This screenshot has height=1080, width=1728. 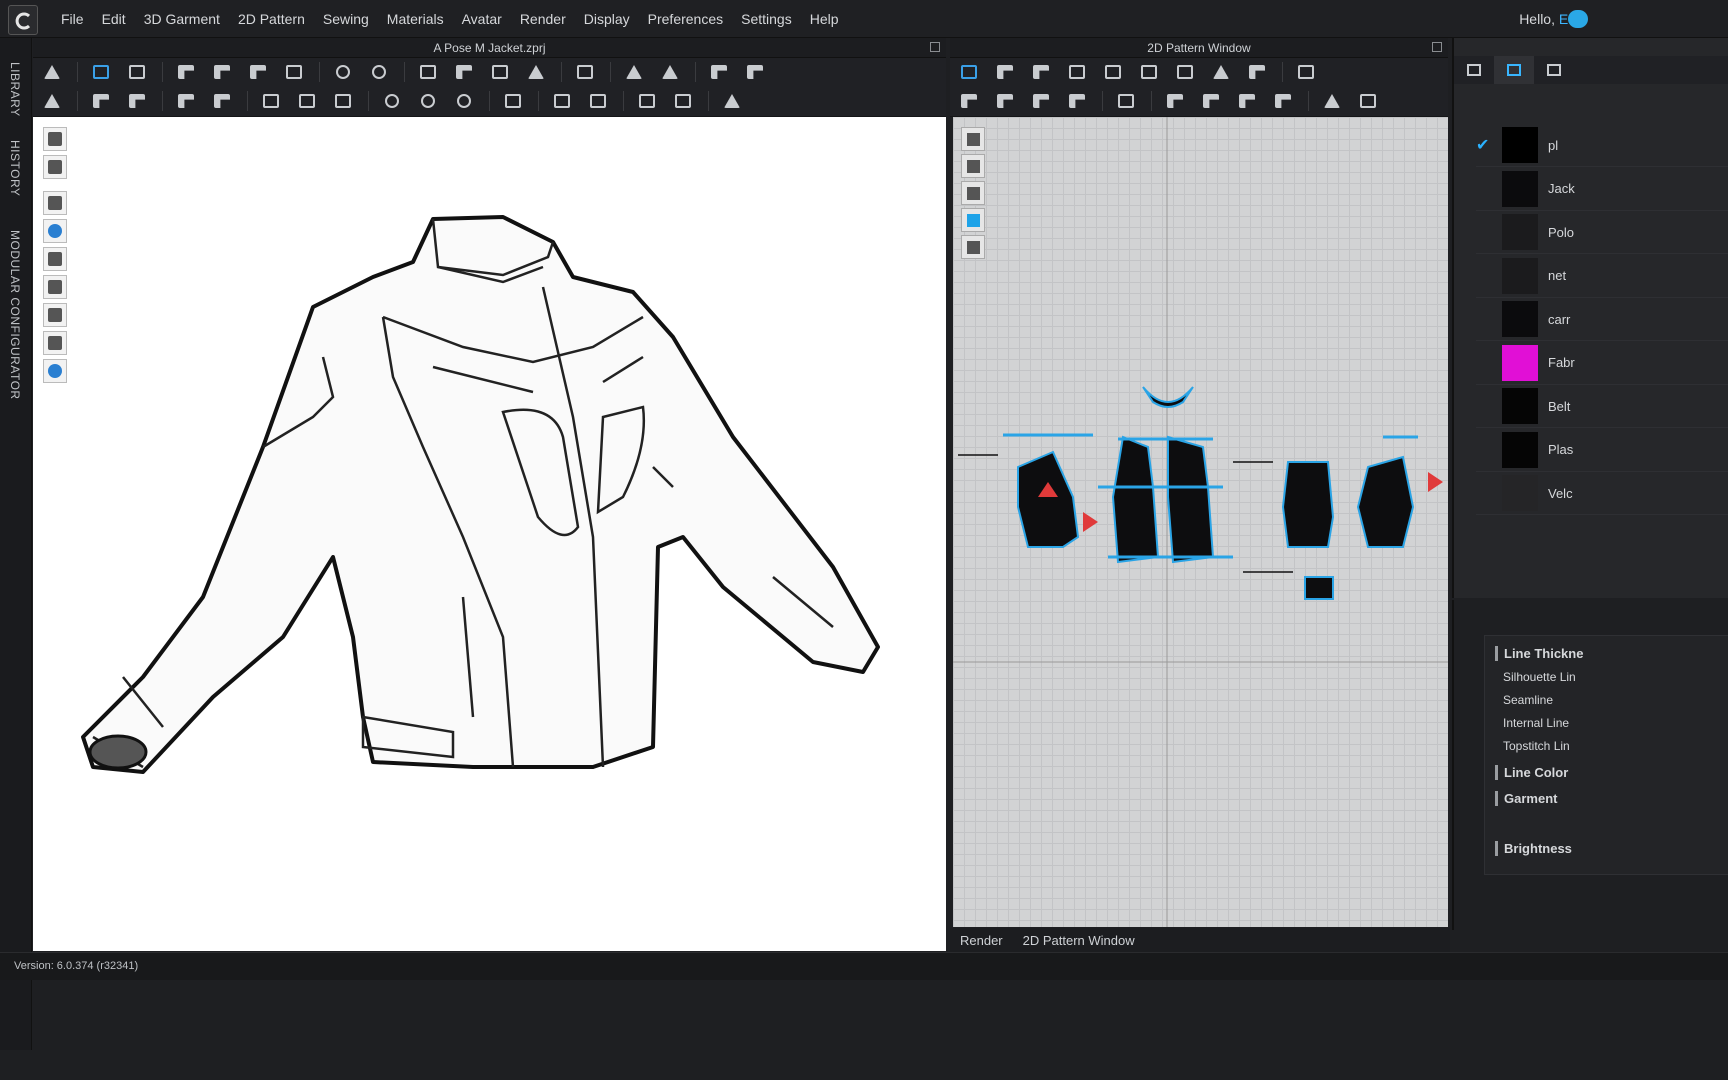 What do you see at coordinates (1539, 653) in the screenshot?
I see `prop-line-thickness: Line Thickne` at bounding box center [1539, 653].